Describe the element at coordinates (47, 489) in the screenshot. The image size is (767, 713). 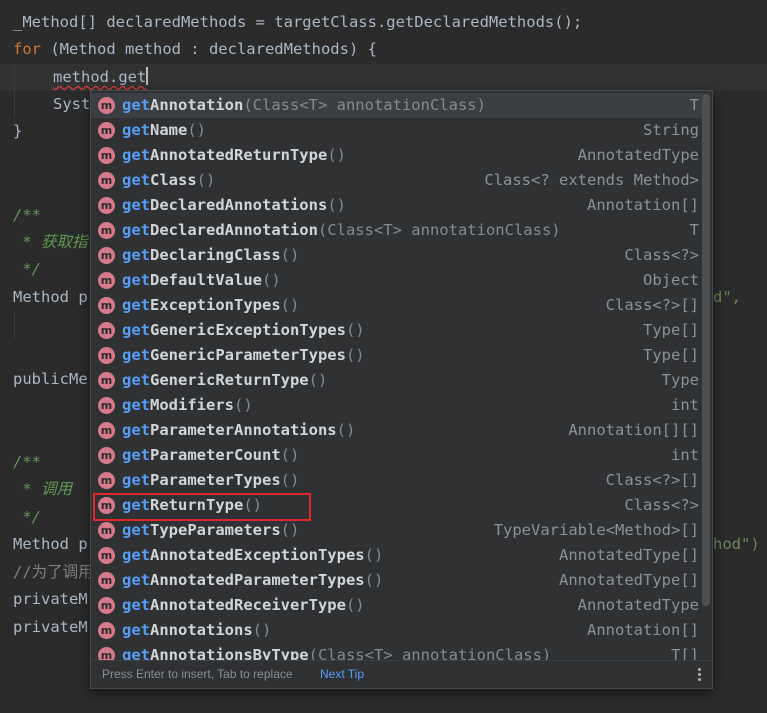
I see `doc-comment: * 调用` at that location.